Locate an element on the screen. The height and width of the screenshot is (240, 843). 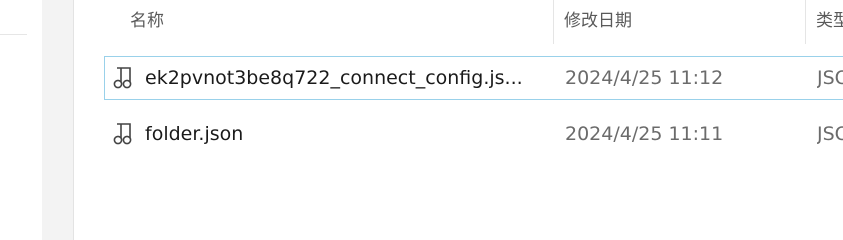
file-name: folder.json is located at coordinates (194, 134).